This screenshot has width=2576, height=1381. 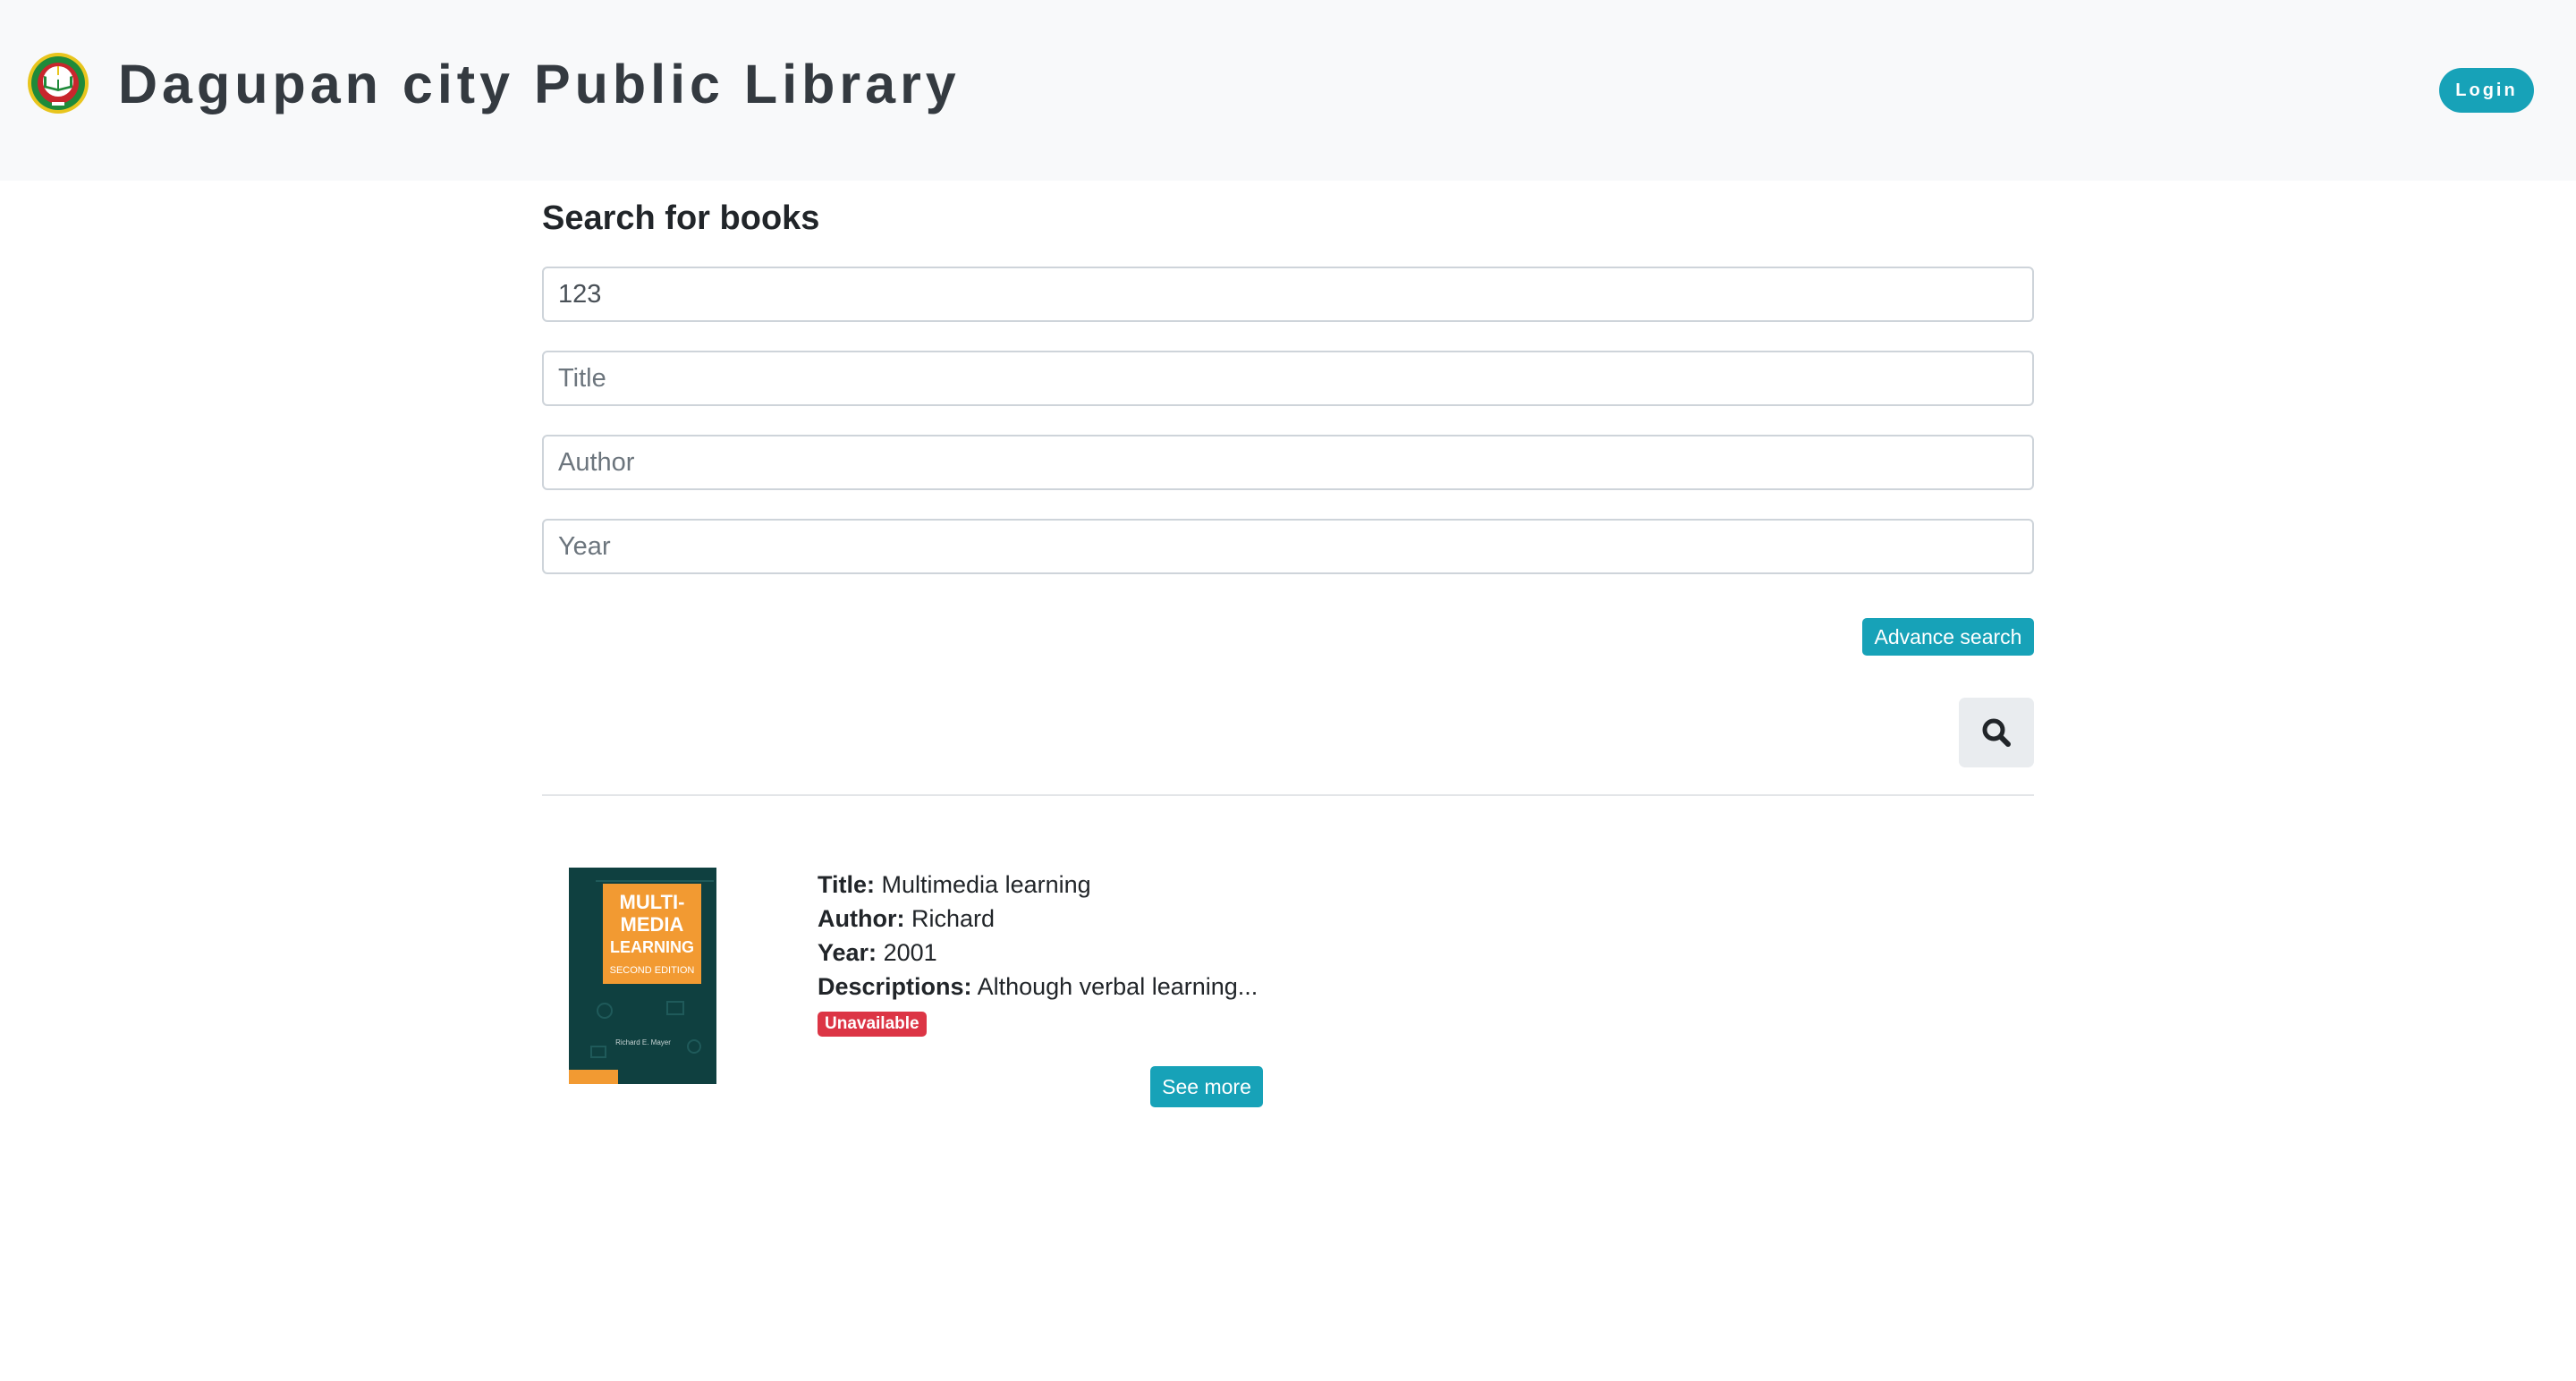 I want to click on author-input, so click(x=1288, y=462).